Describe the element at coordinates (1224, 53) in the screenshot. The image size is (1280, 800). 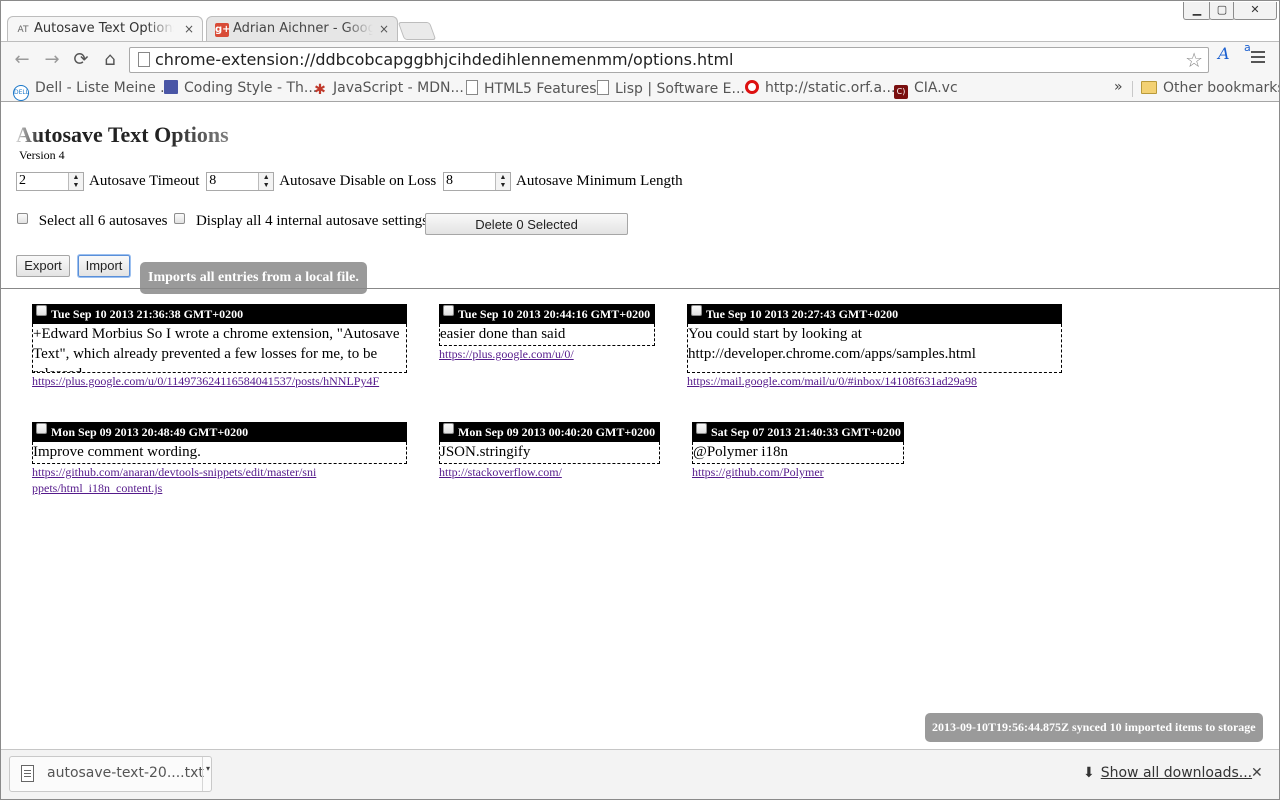
I see `extension-icon: A` at that location.